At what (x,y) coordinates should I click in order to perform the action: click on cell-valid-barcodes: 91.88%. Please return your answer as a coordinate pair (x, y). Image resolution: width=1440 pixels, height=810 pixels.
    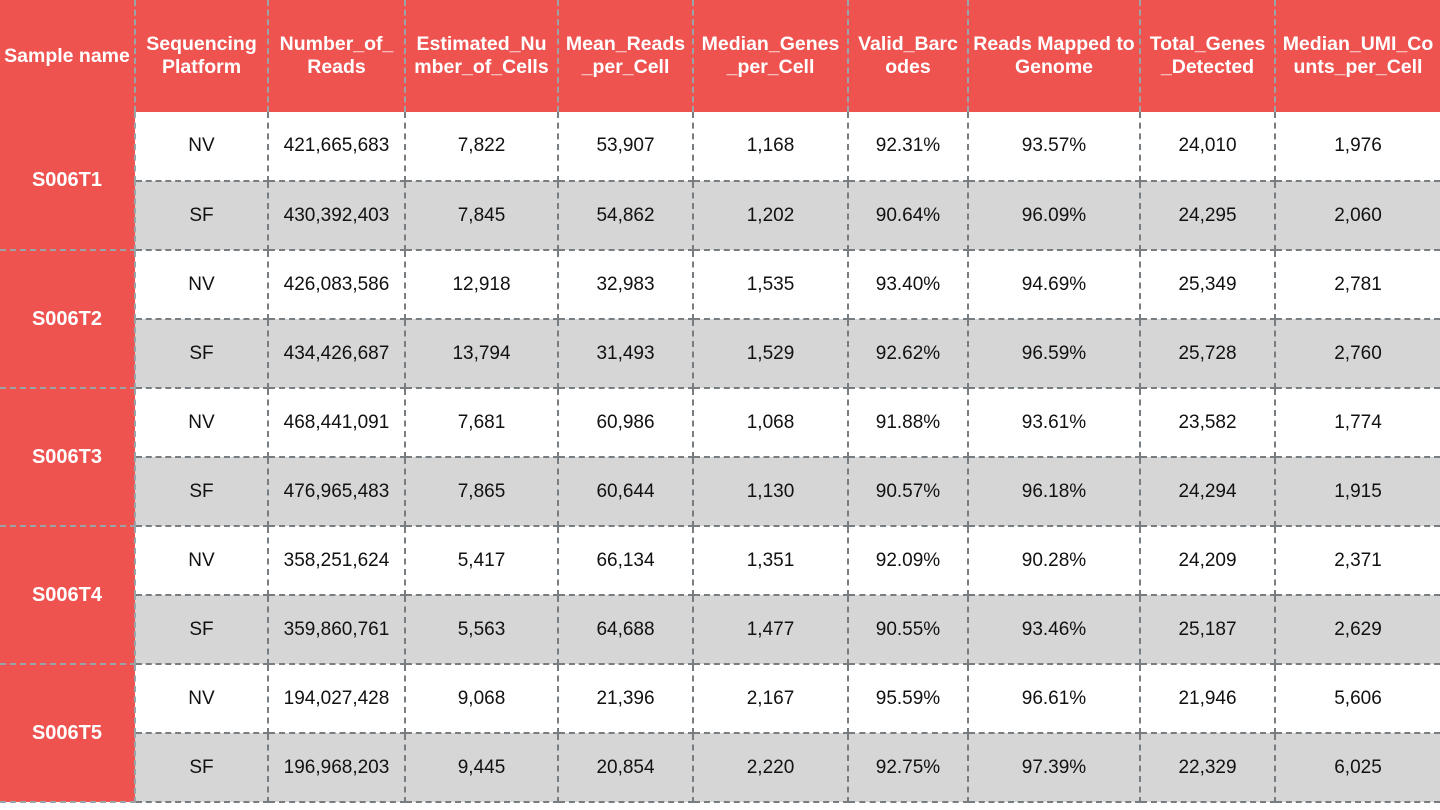
    Looking at the image, I should click on (908, 423).